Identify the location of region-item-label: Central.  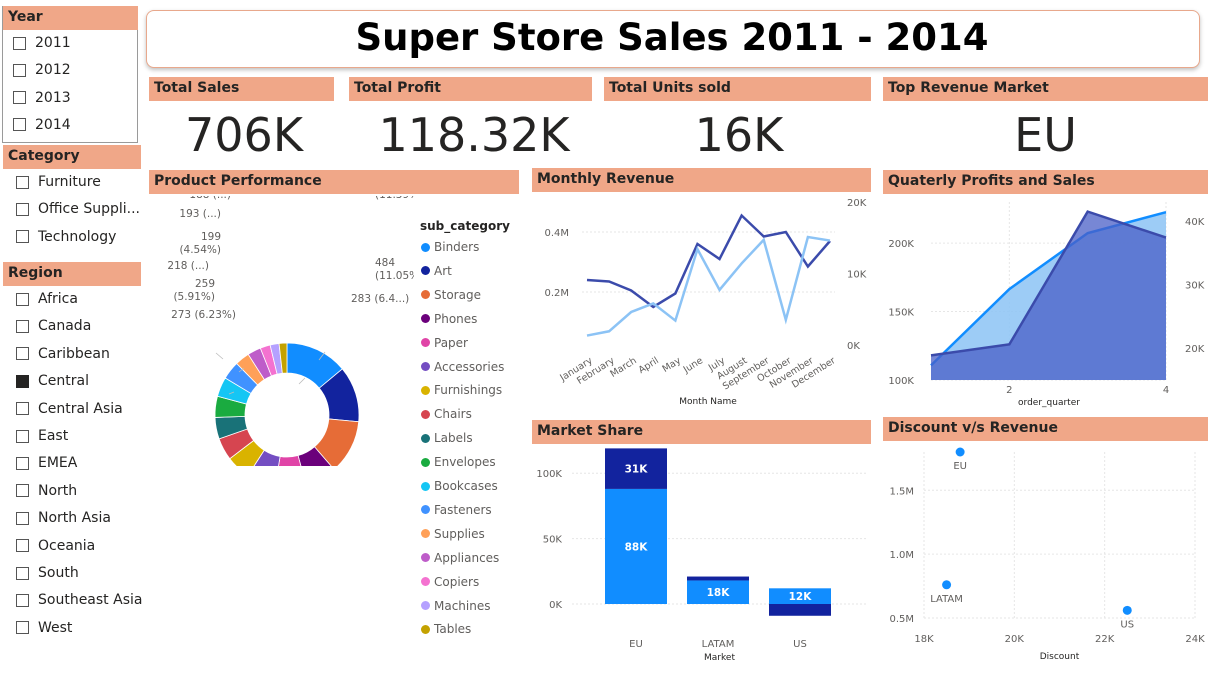
(63, 381).